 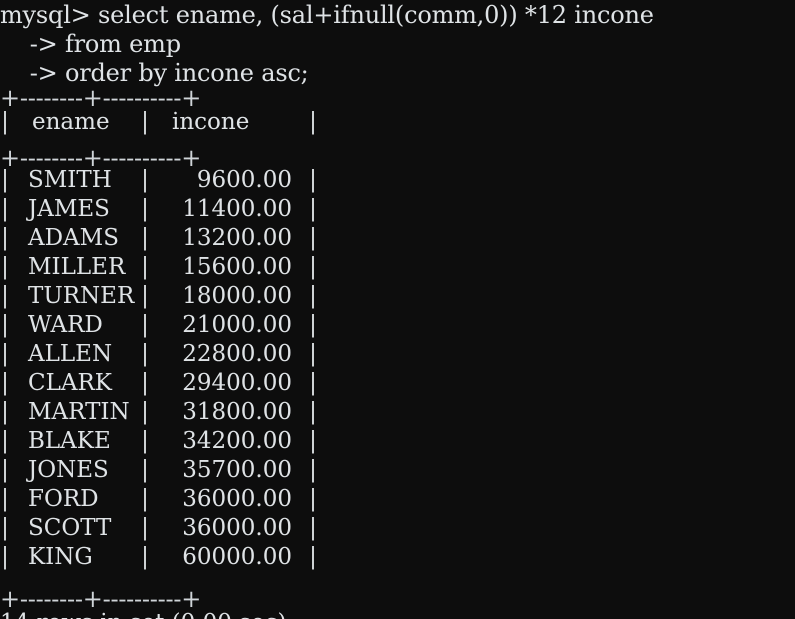 What do you see at coordinates (69, 209) in the screenshot?
I see `cell-ename: JAMES` at bounding box center [69, 209].